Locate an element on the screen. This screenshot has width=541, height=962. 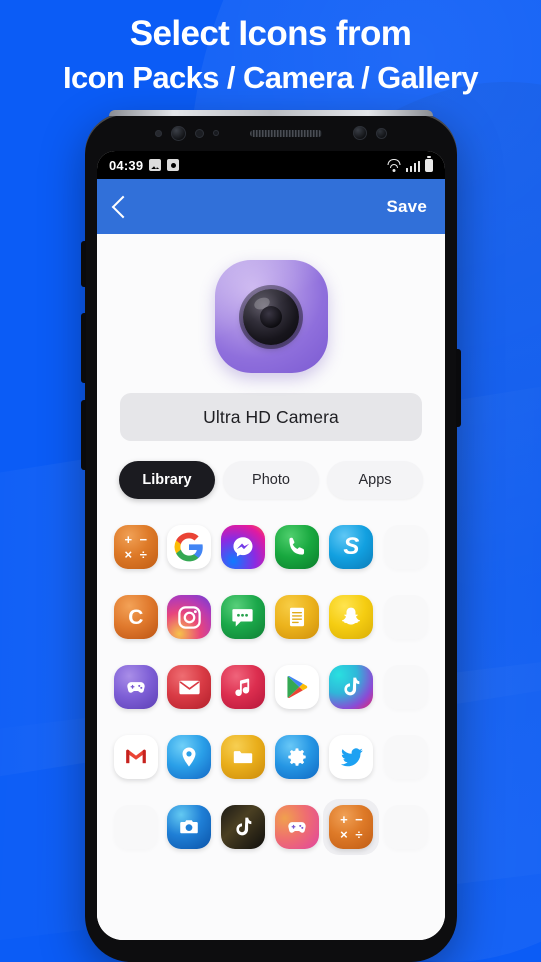
app-name-input: Ultra HD Camera is located at coordinates (271, 417).